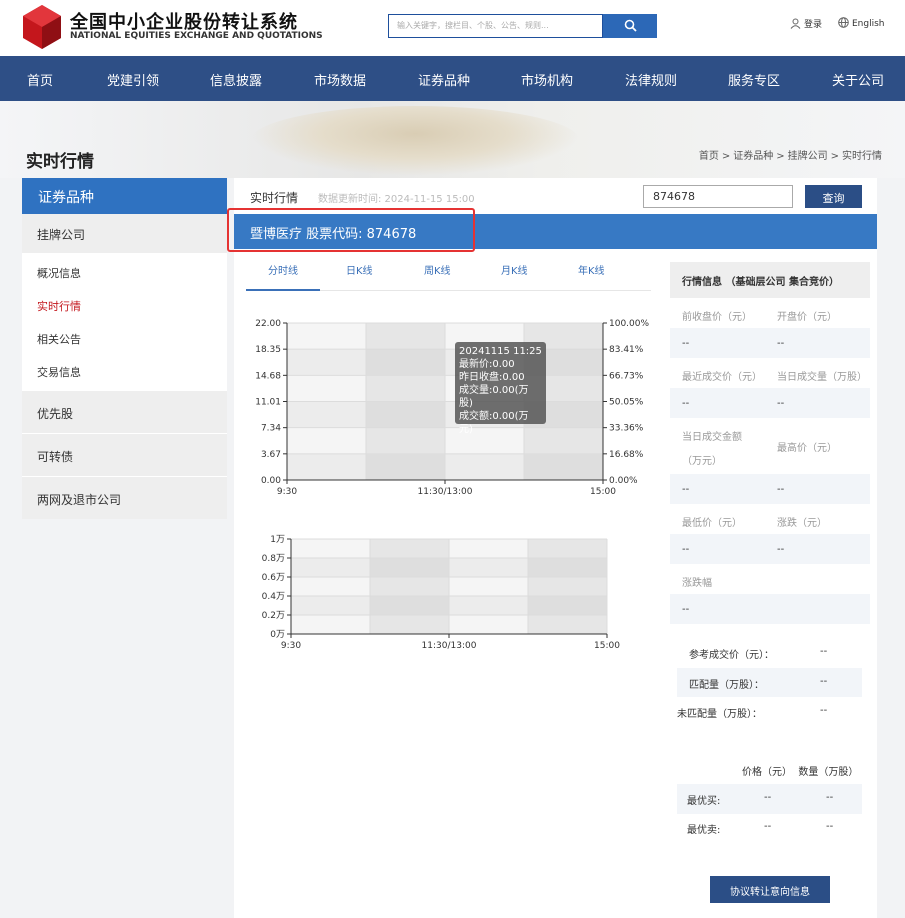 This screenshot has width=905, height=918. What do you see at coordinates (268, 350) in the screenshot?
I see `y-tick-label: 18.35` at bounding box center [268, 350].